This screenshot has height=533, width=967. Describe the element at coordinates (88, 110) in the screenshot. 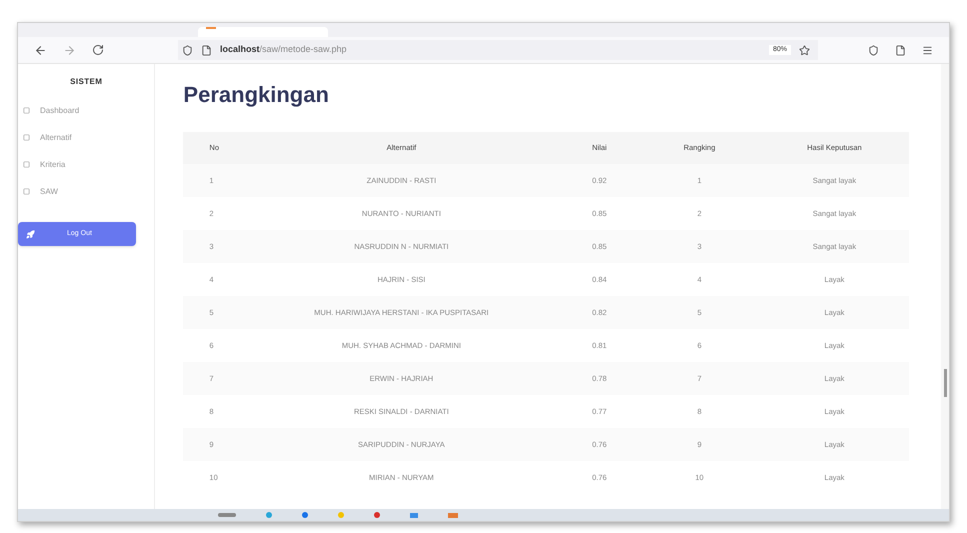

I see `sidebar-item: Dashboard` at that location.